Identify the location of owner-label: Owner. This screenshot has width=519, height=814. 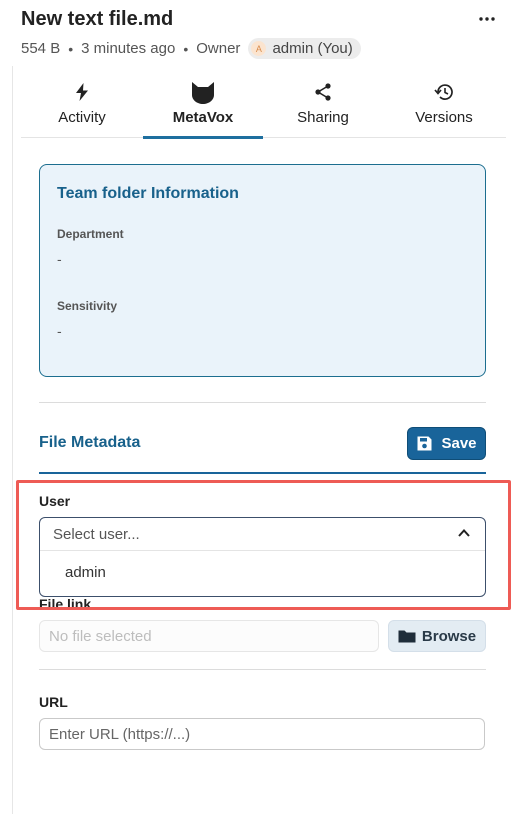
(218, 48).